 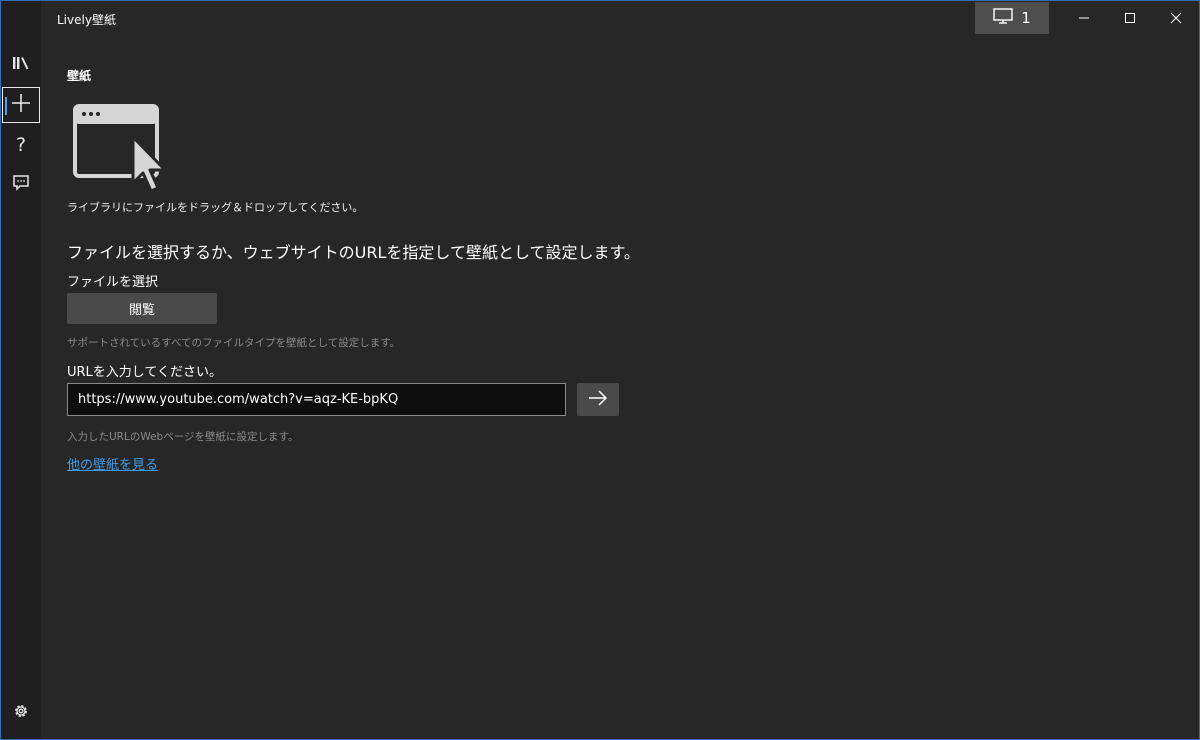 I want to click on minimize-button, so click(x=1084, y=18).